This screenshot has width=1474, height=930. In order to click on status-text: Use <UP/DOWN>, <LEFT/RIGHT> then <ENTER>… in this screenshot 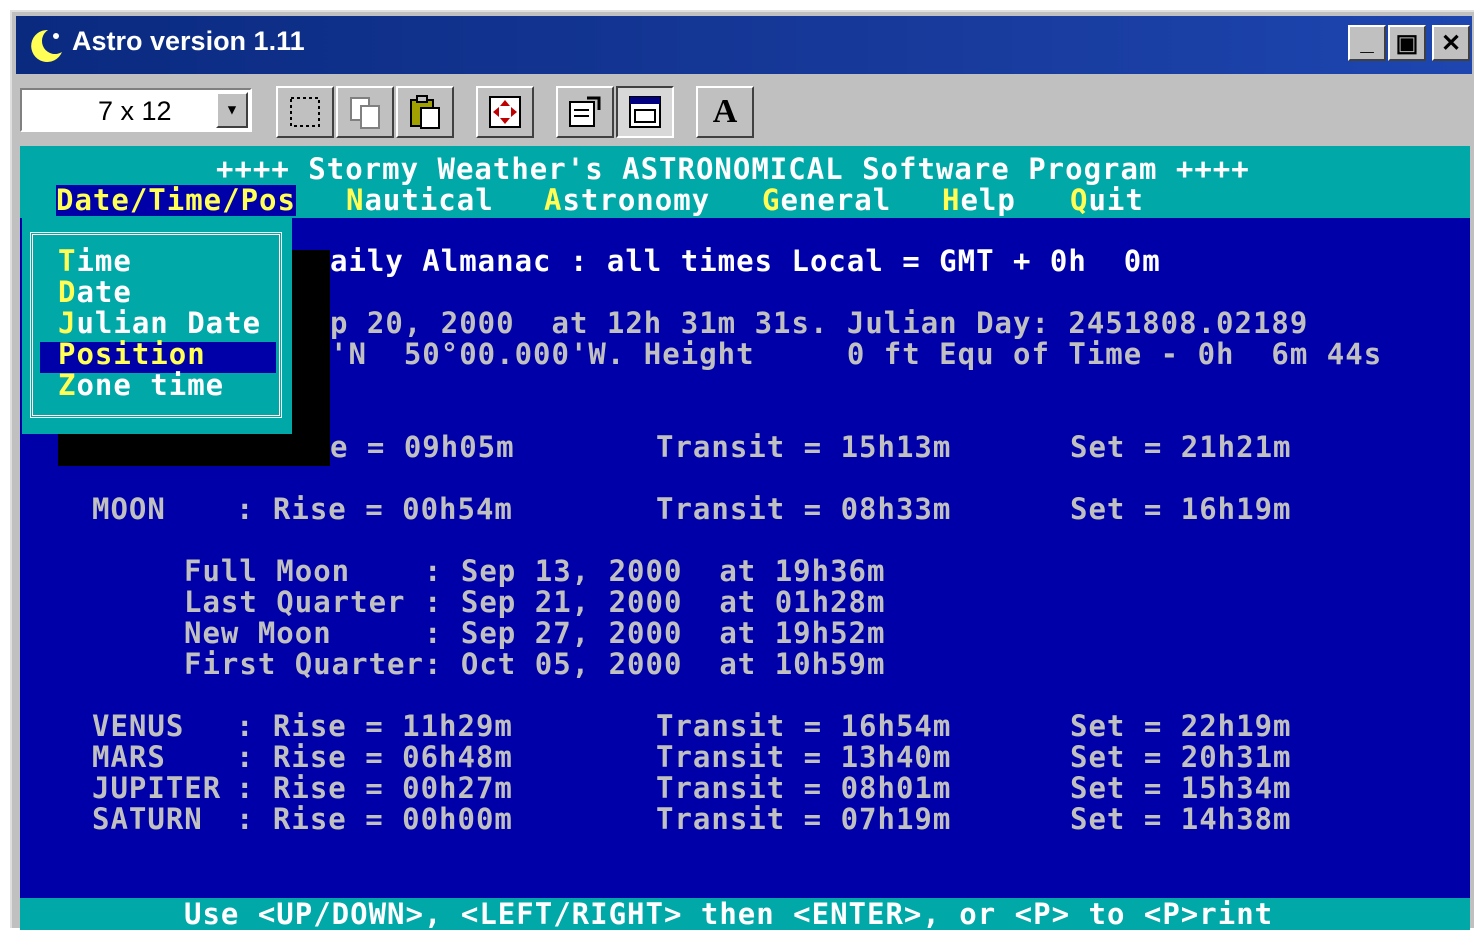, I will do `click(729, 913)`.